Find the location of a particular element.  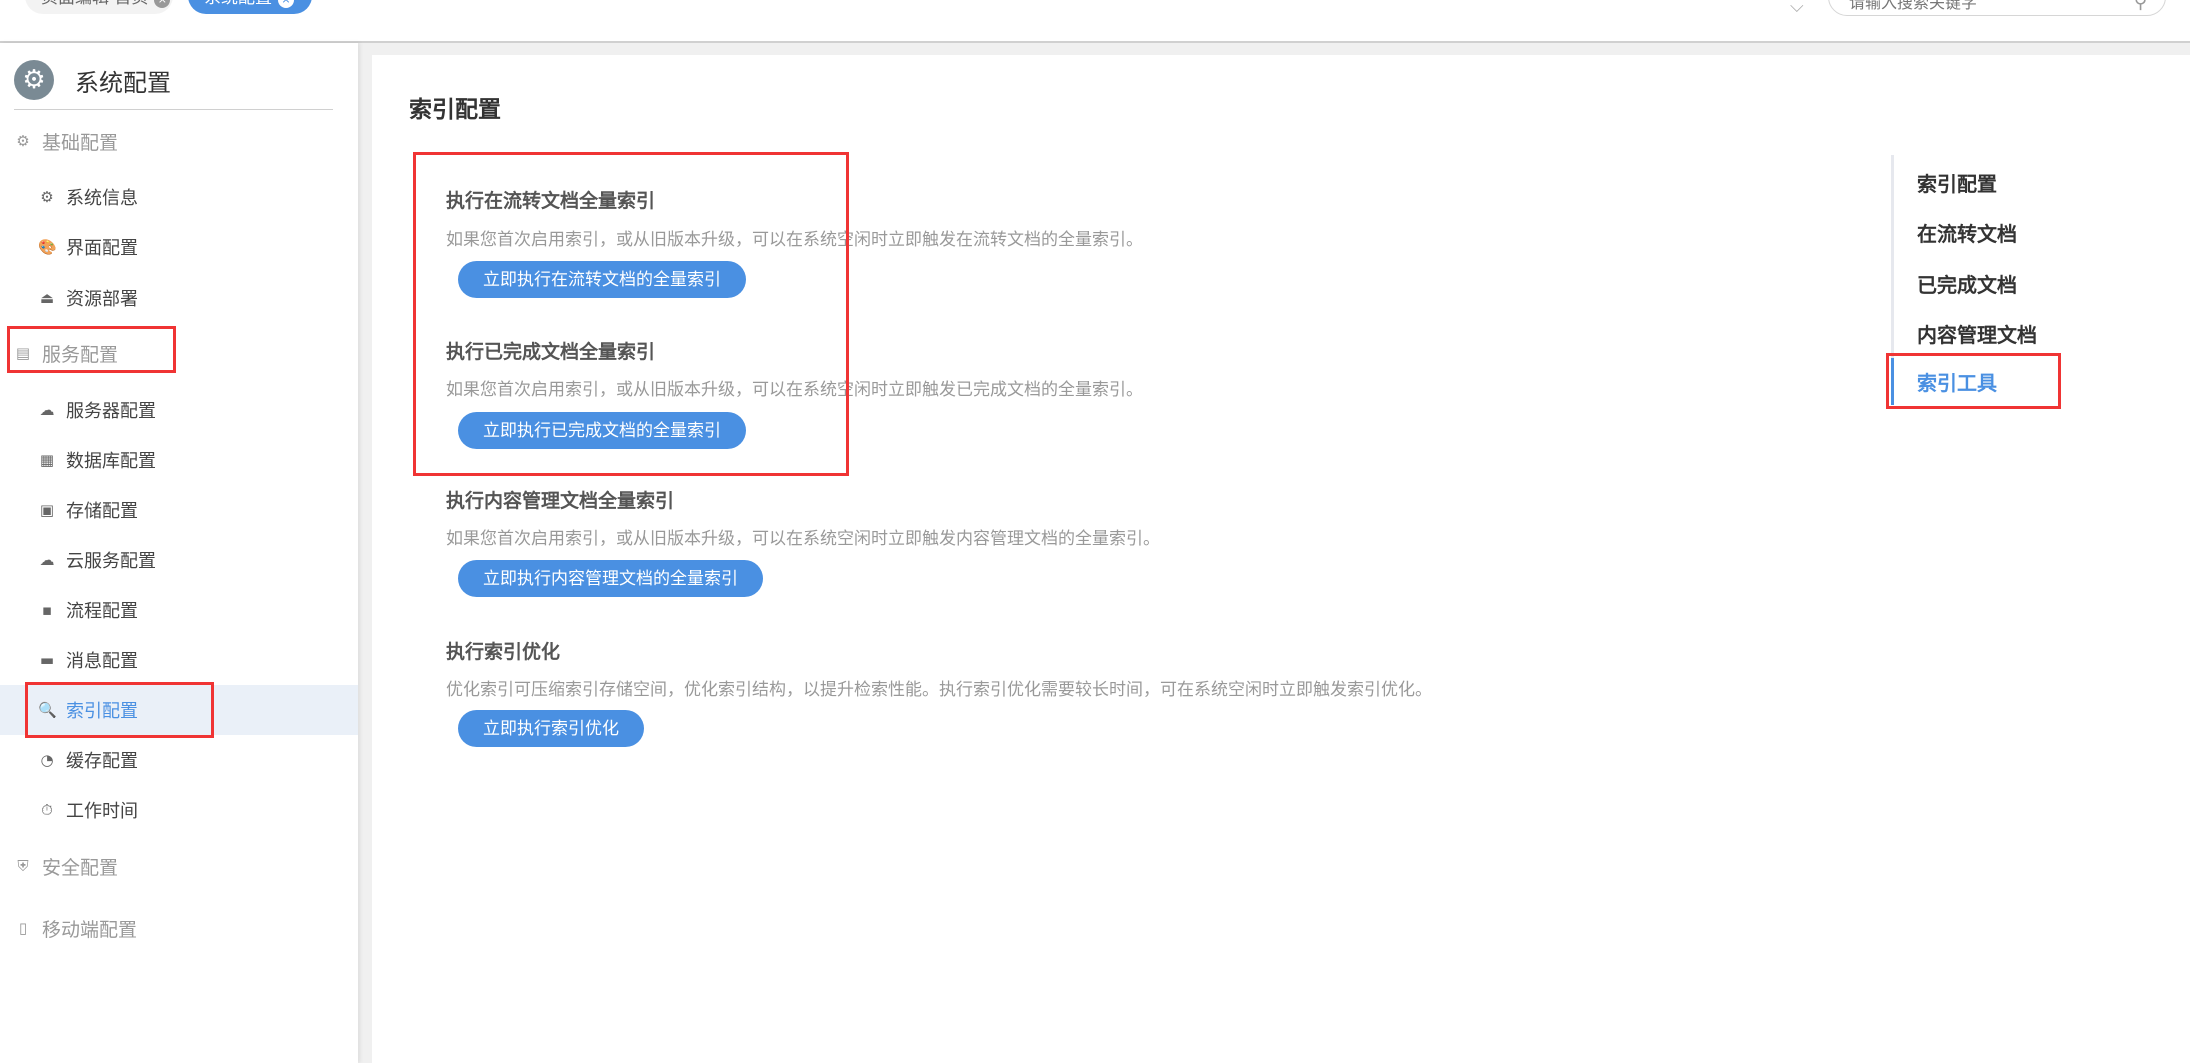

sidebar-item-label: 流程配置 is located at coordinates (102, 611).